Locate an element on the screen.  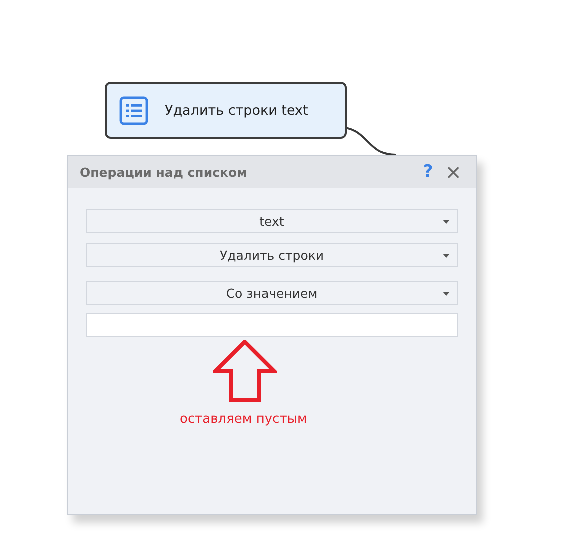
node-label: Удалить строки text is located at coordinates (236, 110).